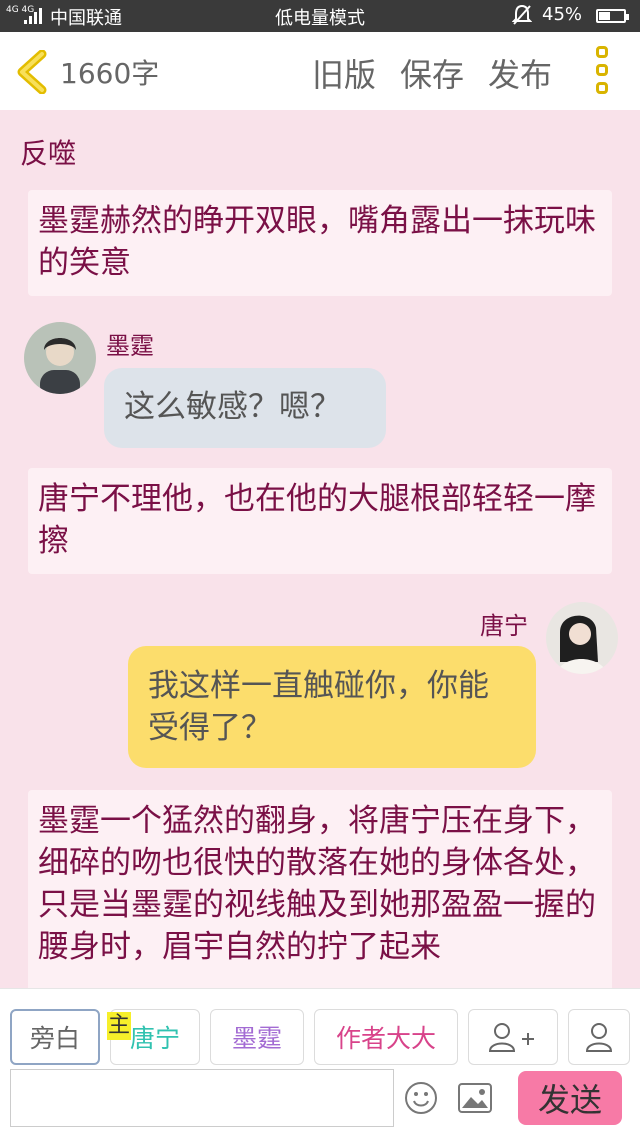  I want to click on send-label: 发送, so click(569, 1100).